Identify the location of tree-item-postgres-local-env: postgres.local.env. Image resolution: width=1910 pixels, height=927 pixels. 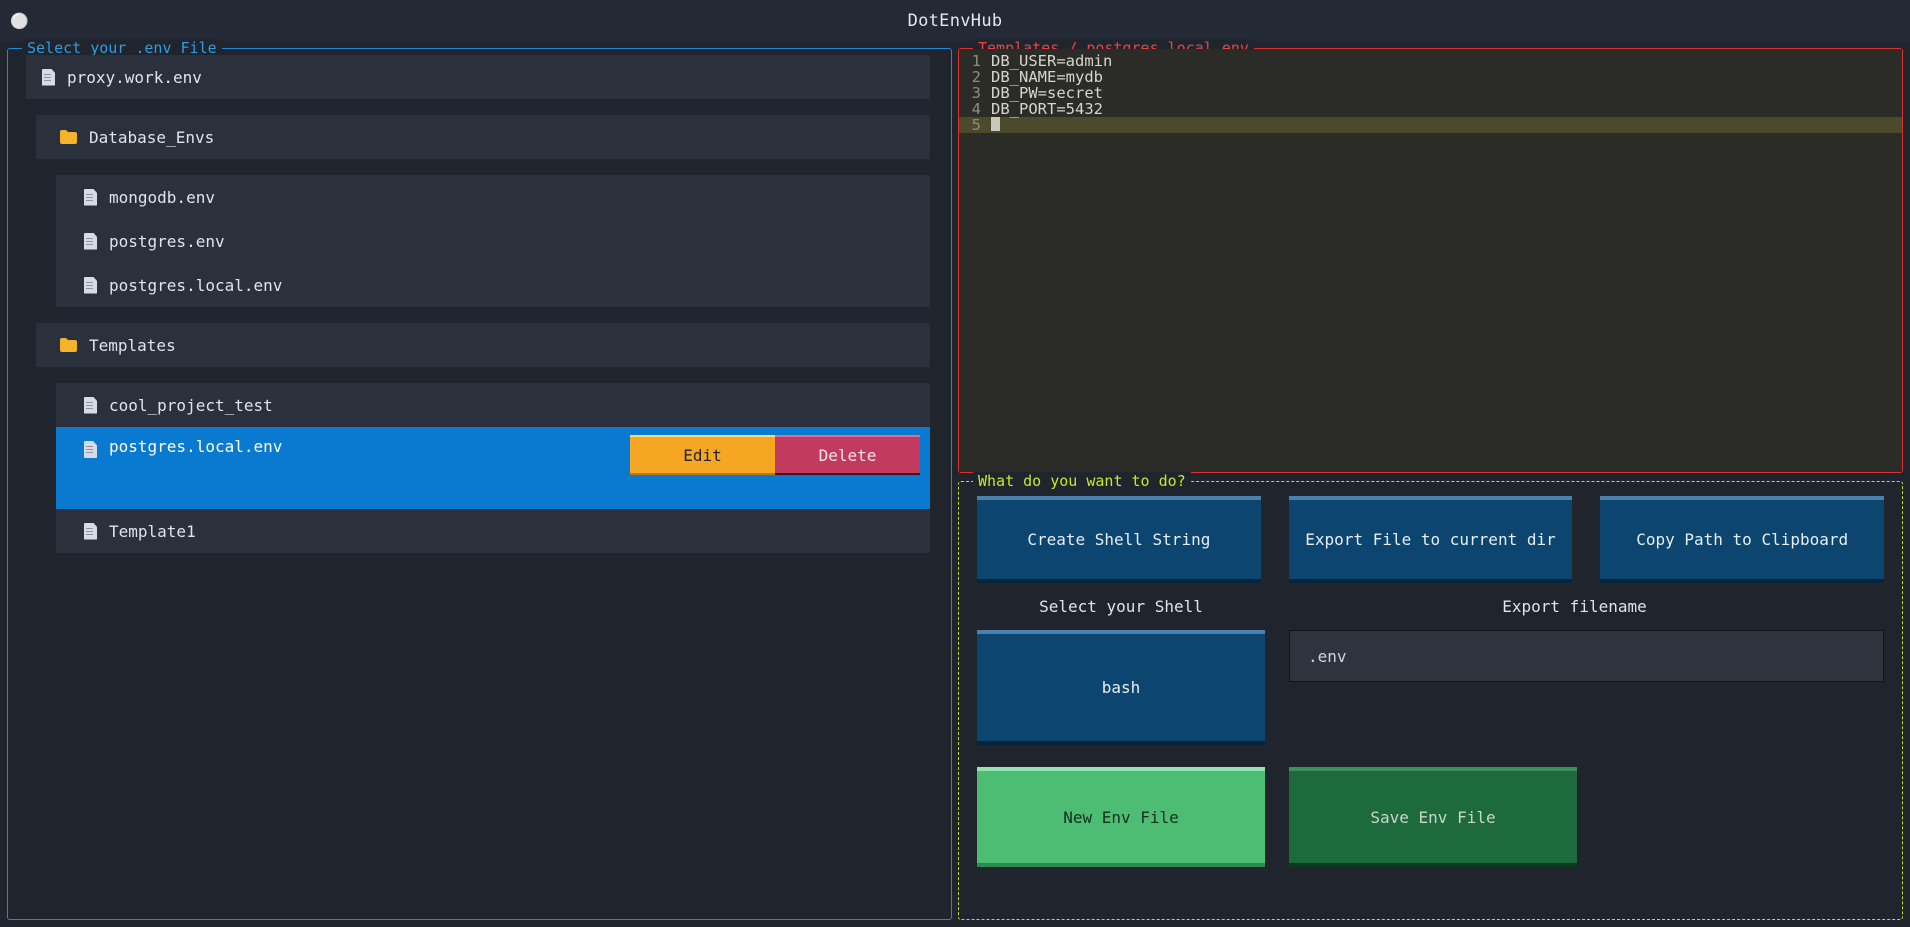
(493, 285).